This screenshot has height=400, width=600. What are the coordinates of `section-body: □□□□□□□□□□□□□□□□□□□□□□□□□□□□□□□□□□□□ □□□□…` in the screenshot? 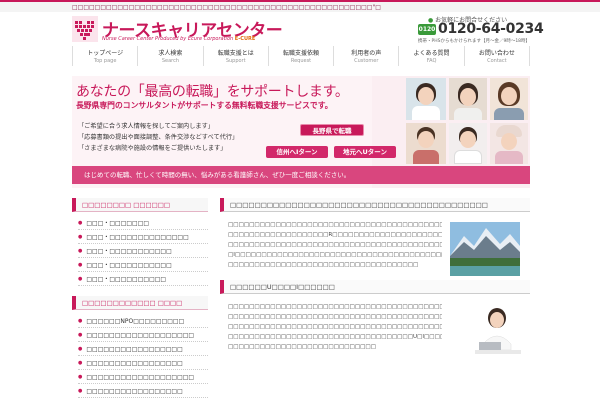 It's located at (375, 246).